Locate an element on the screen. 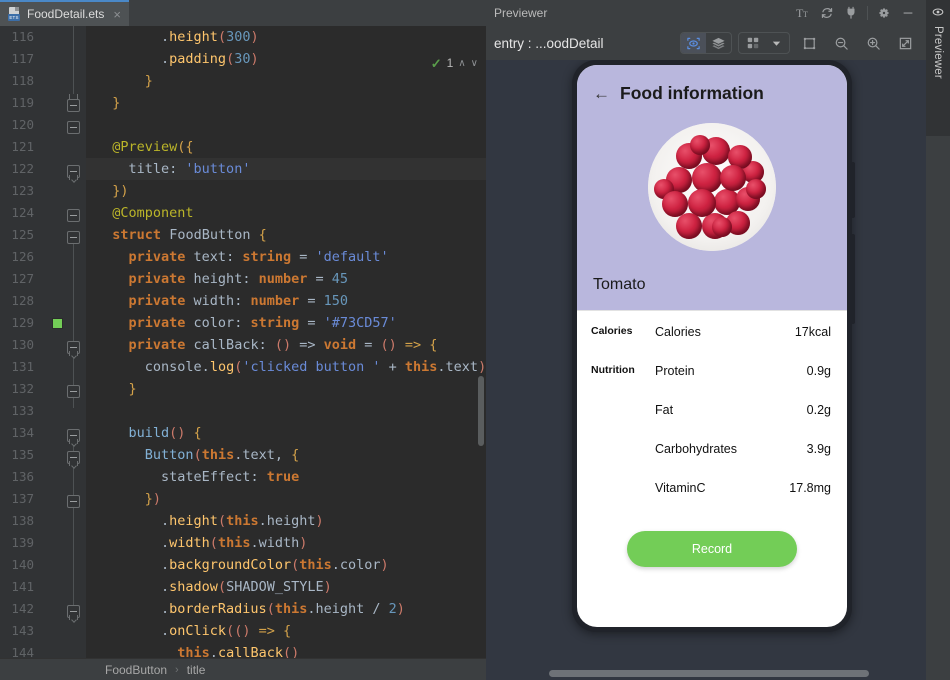 The width and height of the screenshot is (950, 680). line-number: 129 is located at coordinates (22, 322).